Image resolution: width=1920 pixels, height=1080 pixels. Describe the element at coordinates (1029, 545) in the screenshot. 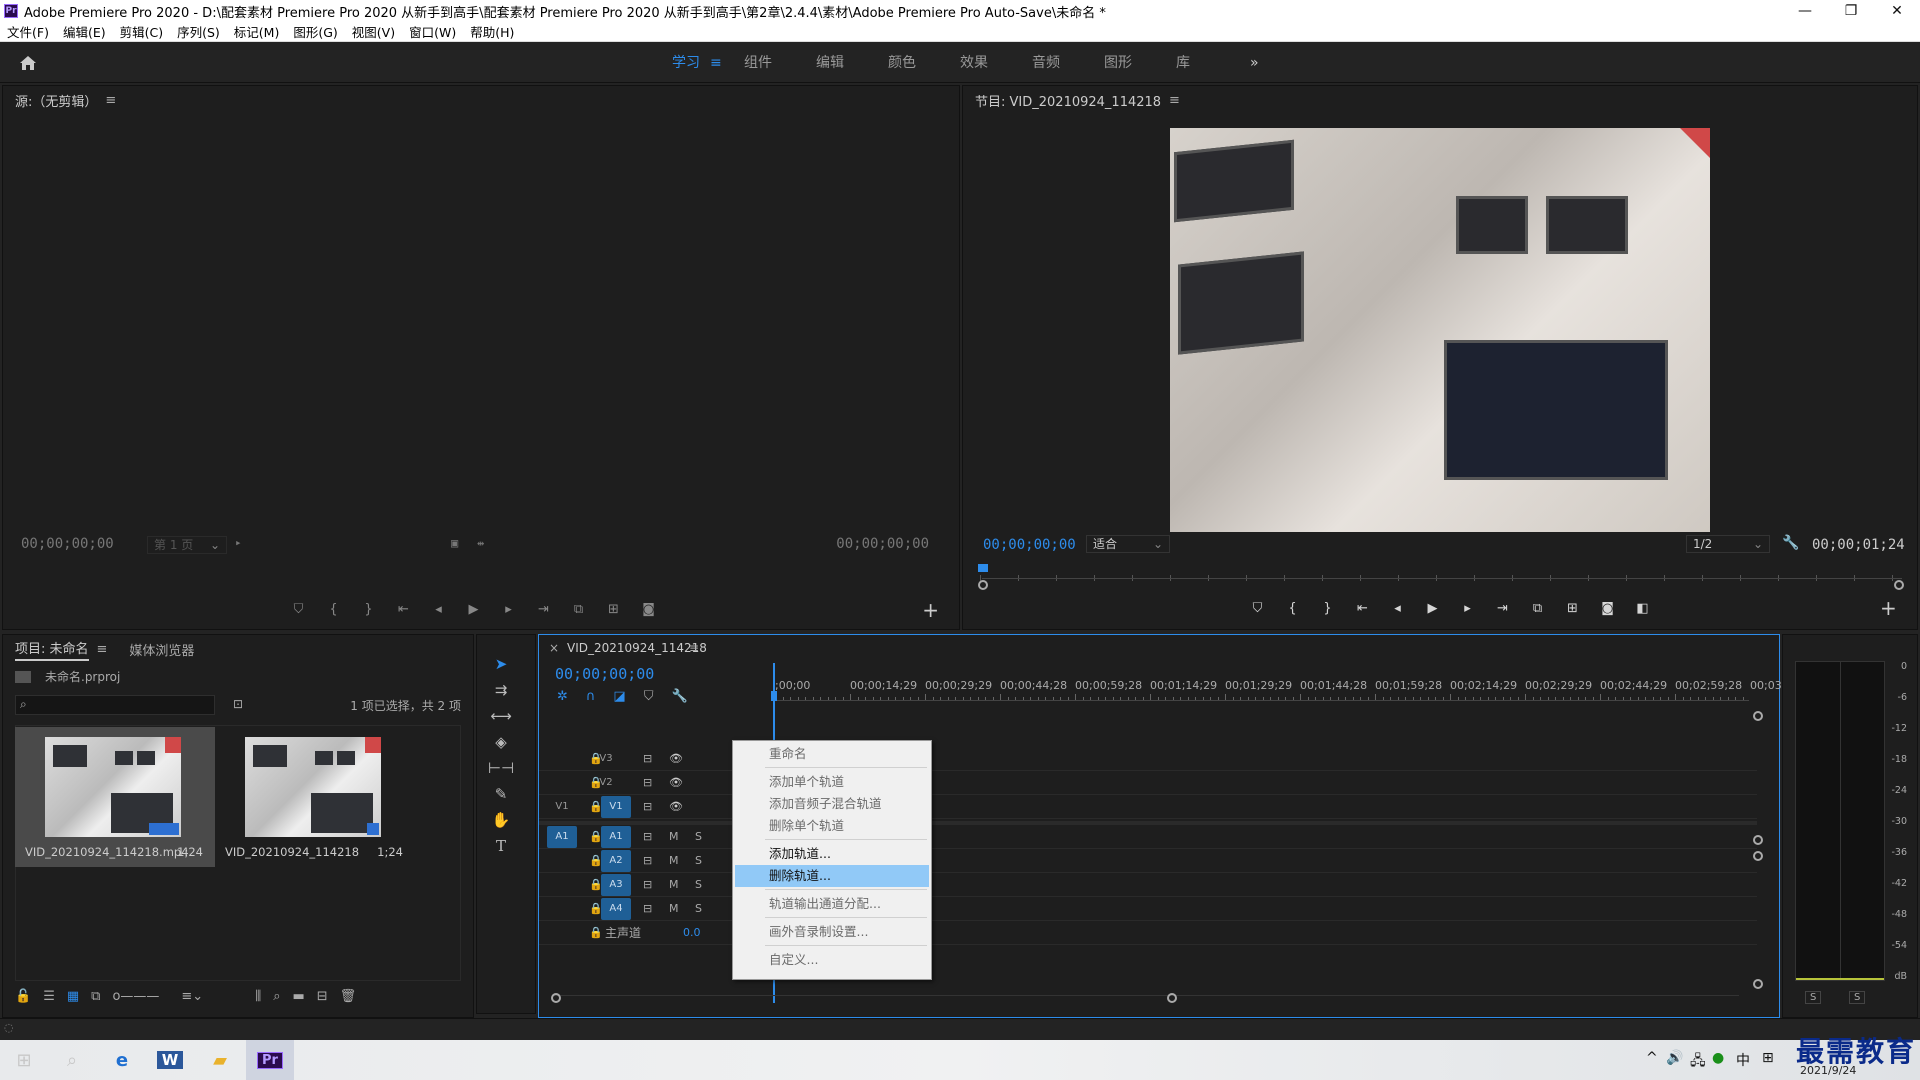

I see `program-timecode: 00;00;00;00` at that location.